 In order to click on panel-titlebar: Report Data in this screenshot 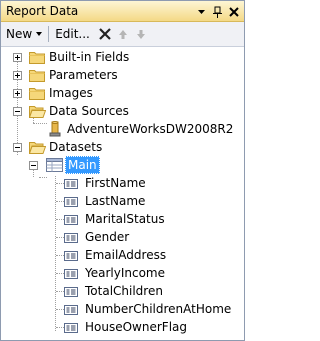, I will do `click(122, 11)`.